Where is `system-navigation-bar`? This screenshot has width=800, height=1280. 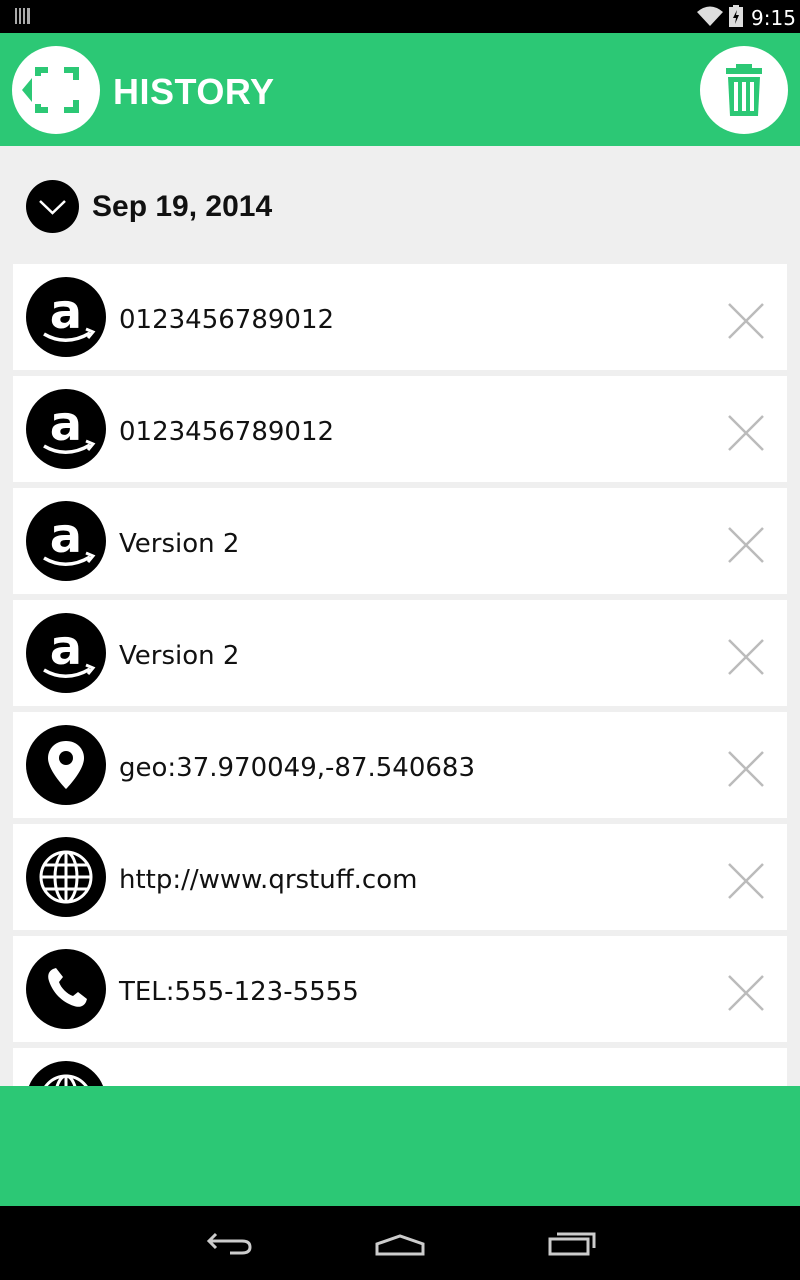
system-navigation-bar is located at coordinates (400, 1243).